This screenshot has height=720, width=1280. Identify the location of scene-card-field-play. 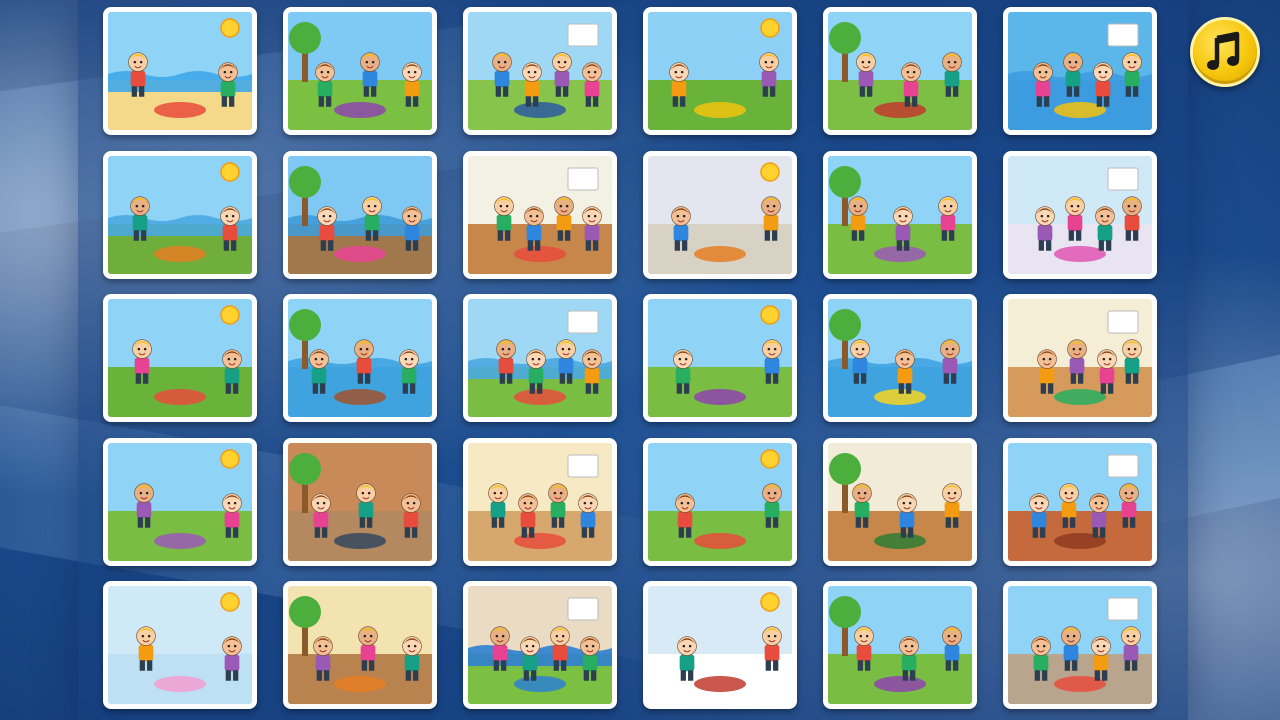
(900, 215).